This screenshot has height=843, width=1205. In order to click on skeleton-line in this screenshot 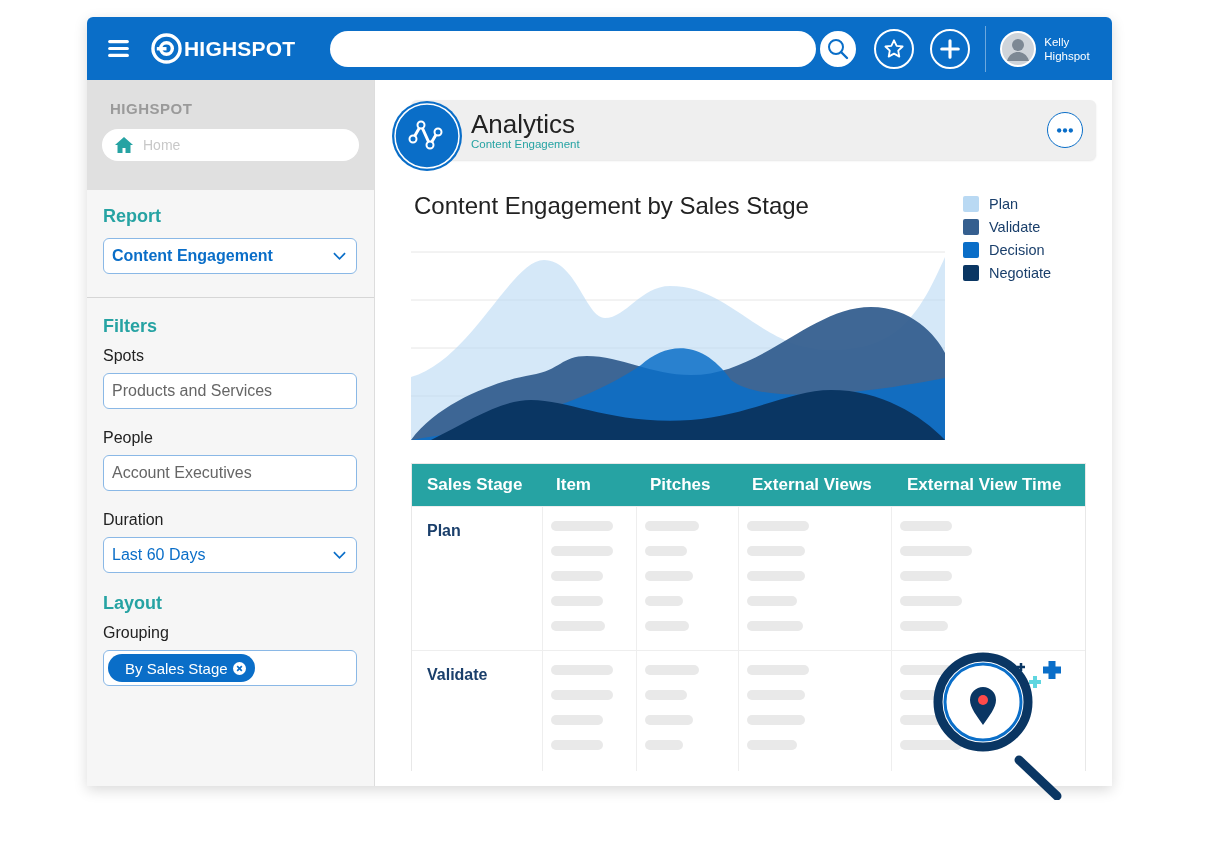, I will do `click(931, 745)`.